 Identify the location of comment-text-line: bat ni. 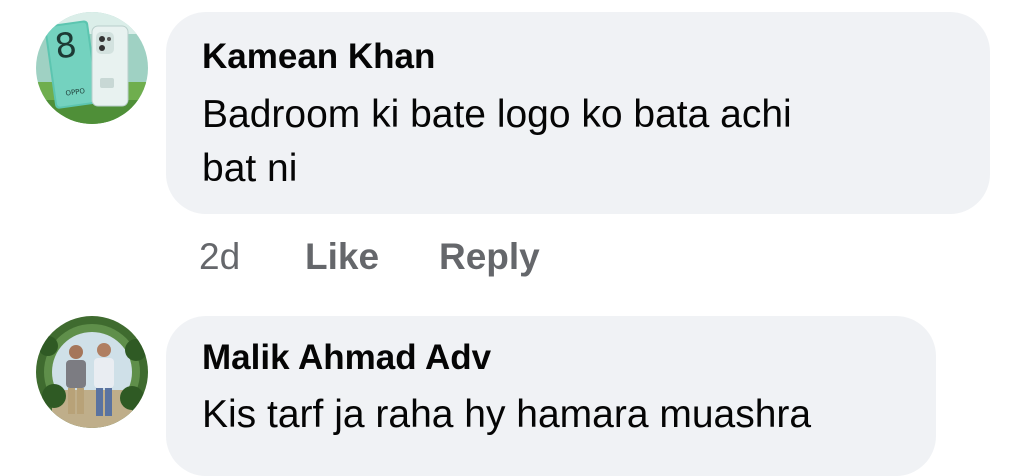
(250, 168).